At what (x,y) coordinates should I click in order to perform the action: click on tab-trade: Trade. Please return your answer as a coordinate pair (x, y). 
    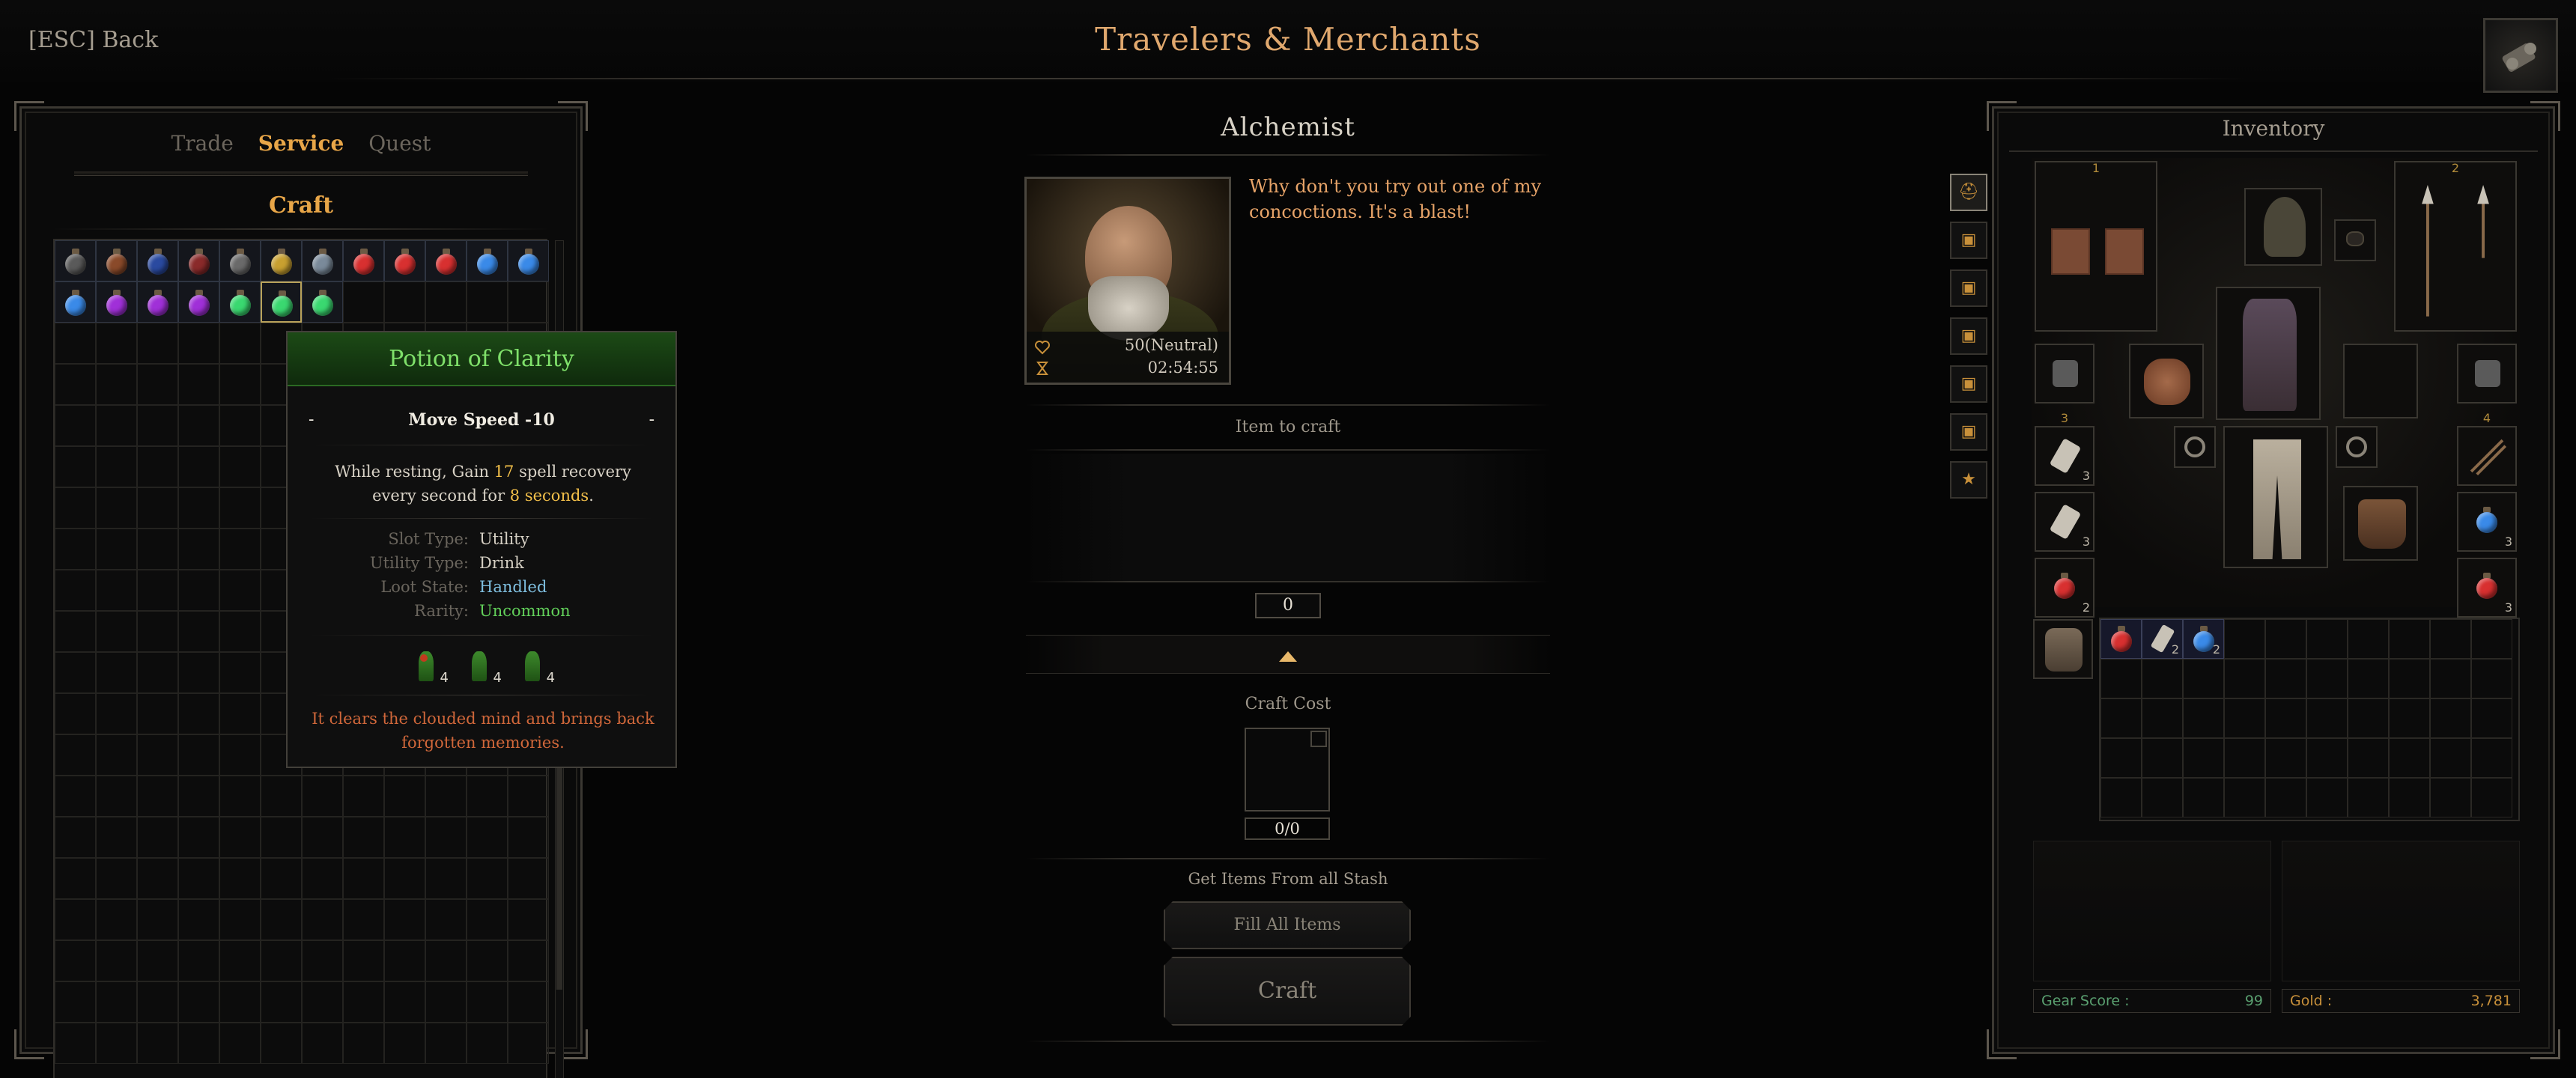
    Looking at the image, I should click on (202, 143).